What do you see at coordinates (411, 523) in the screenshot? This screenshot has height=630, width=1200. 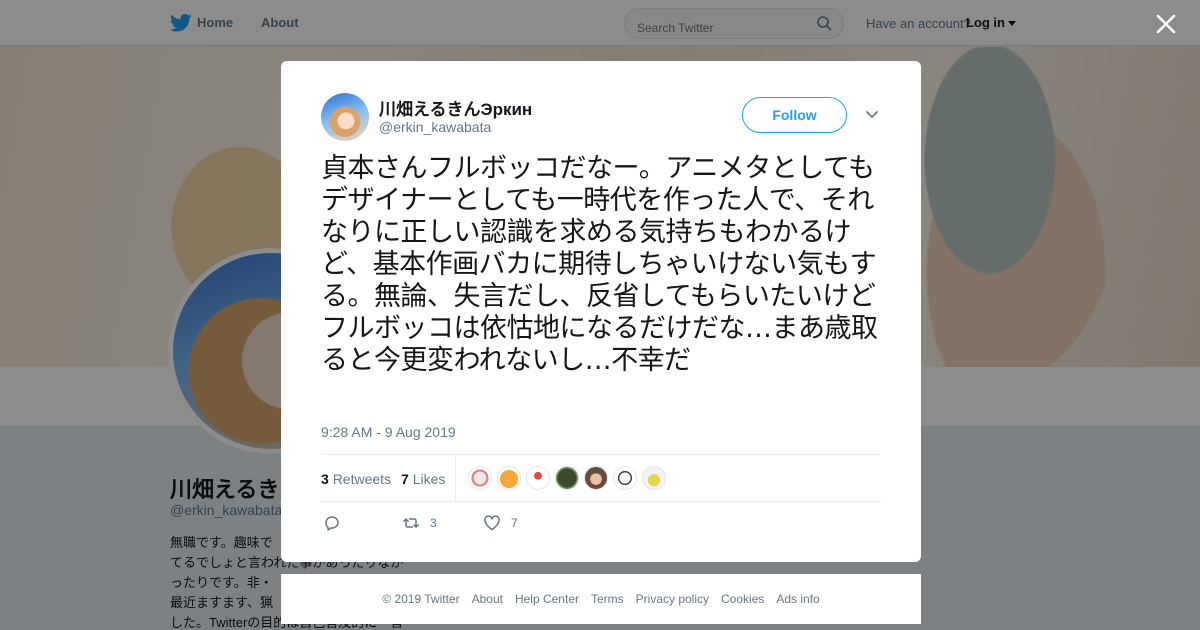 I see `retweet-icon` at bounding box center [411, 523].